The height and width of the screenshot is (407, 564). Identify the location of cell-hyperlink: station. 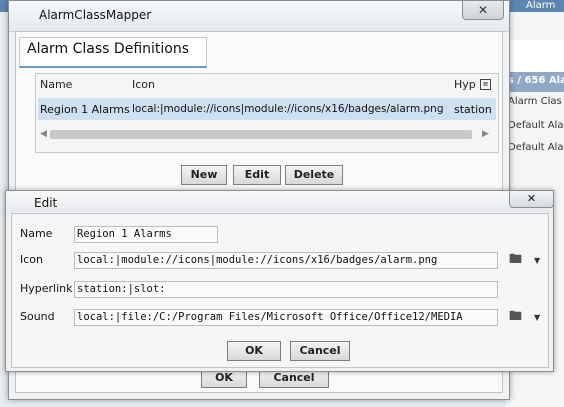
(473, 109).